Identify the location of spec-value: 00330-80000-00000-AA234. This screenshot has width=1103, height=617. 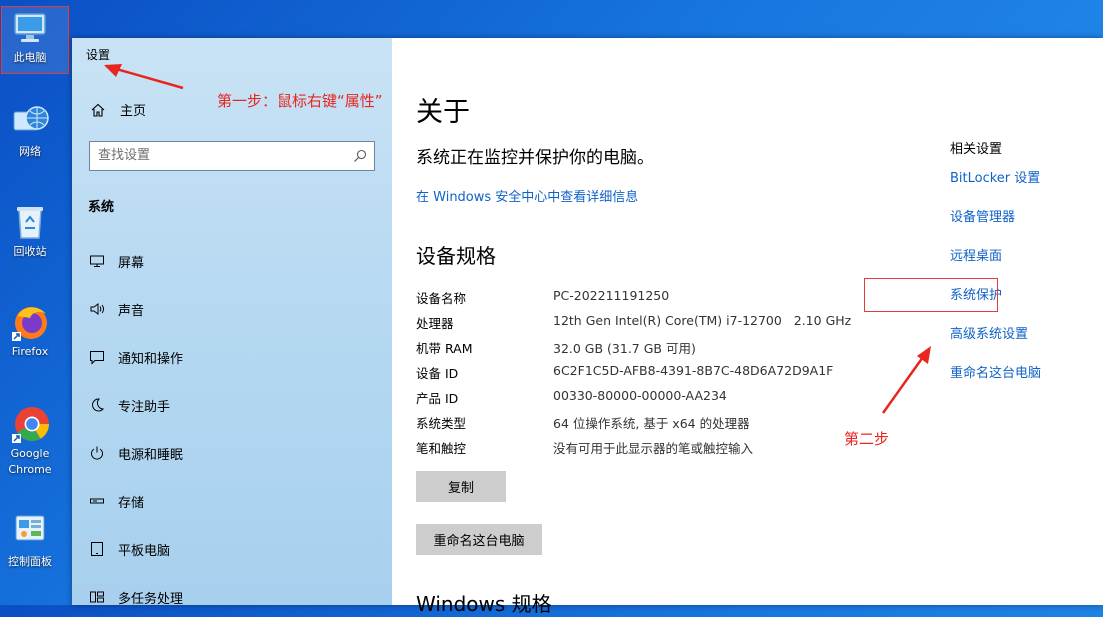
(640, 395).